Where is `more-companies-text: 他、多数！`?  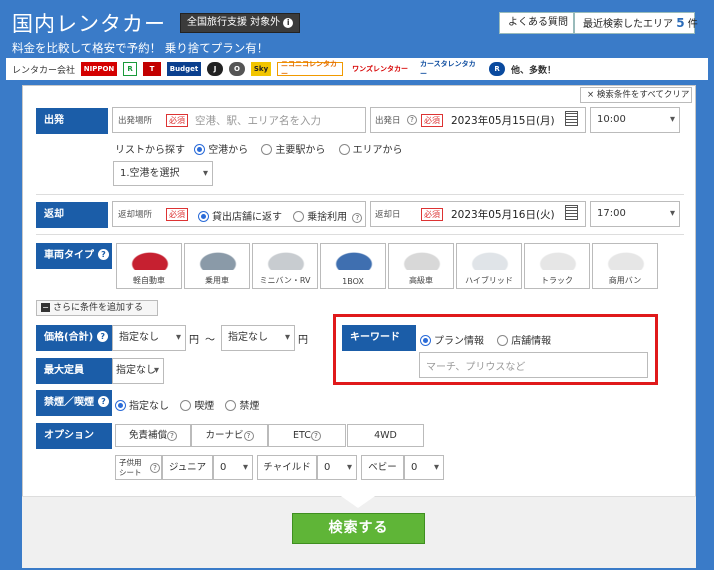 more-companies-text: 他、多数！ is located at coordinates (534, 70).